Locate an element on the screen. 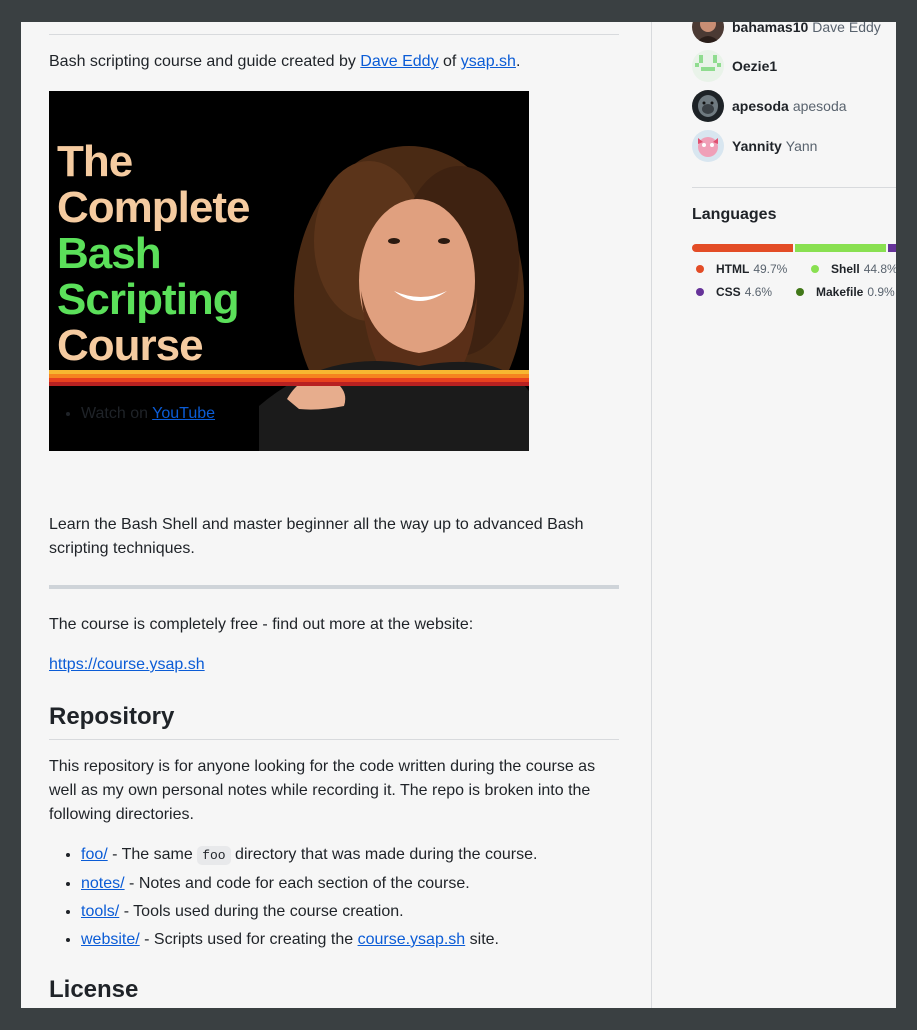 The width and height of the screenshot is (917, 1030). website-link: website/ is located at coordinates (110, 939).